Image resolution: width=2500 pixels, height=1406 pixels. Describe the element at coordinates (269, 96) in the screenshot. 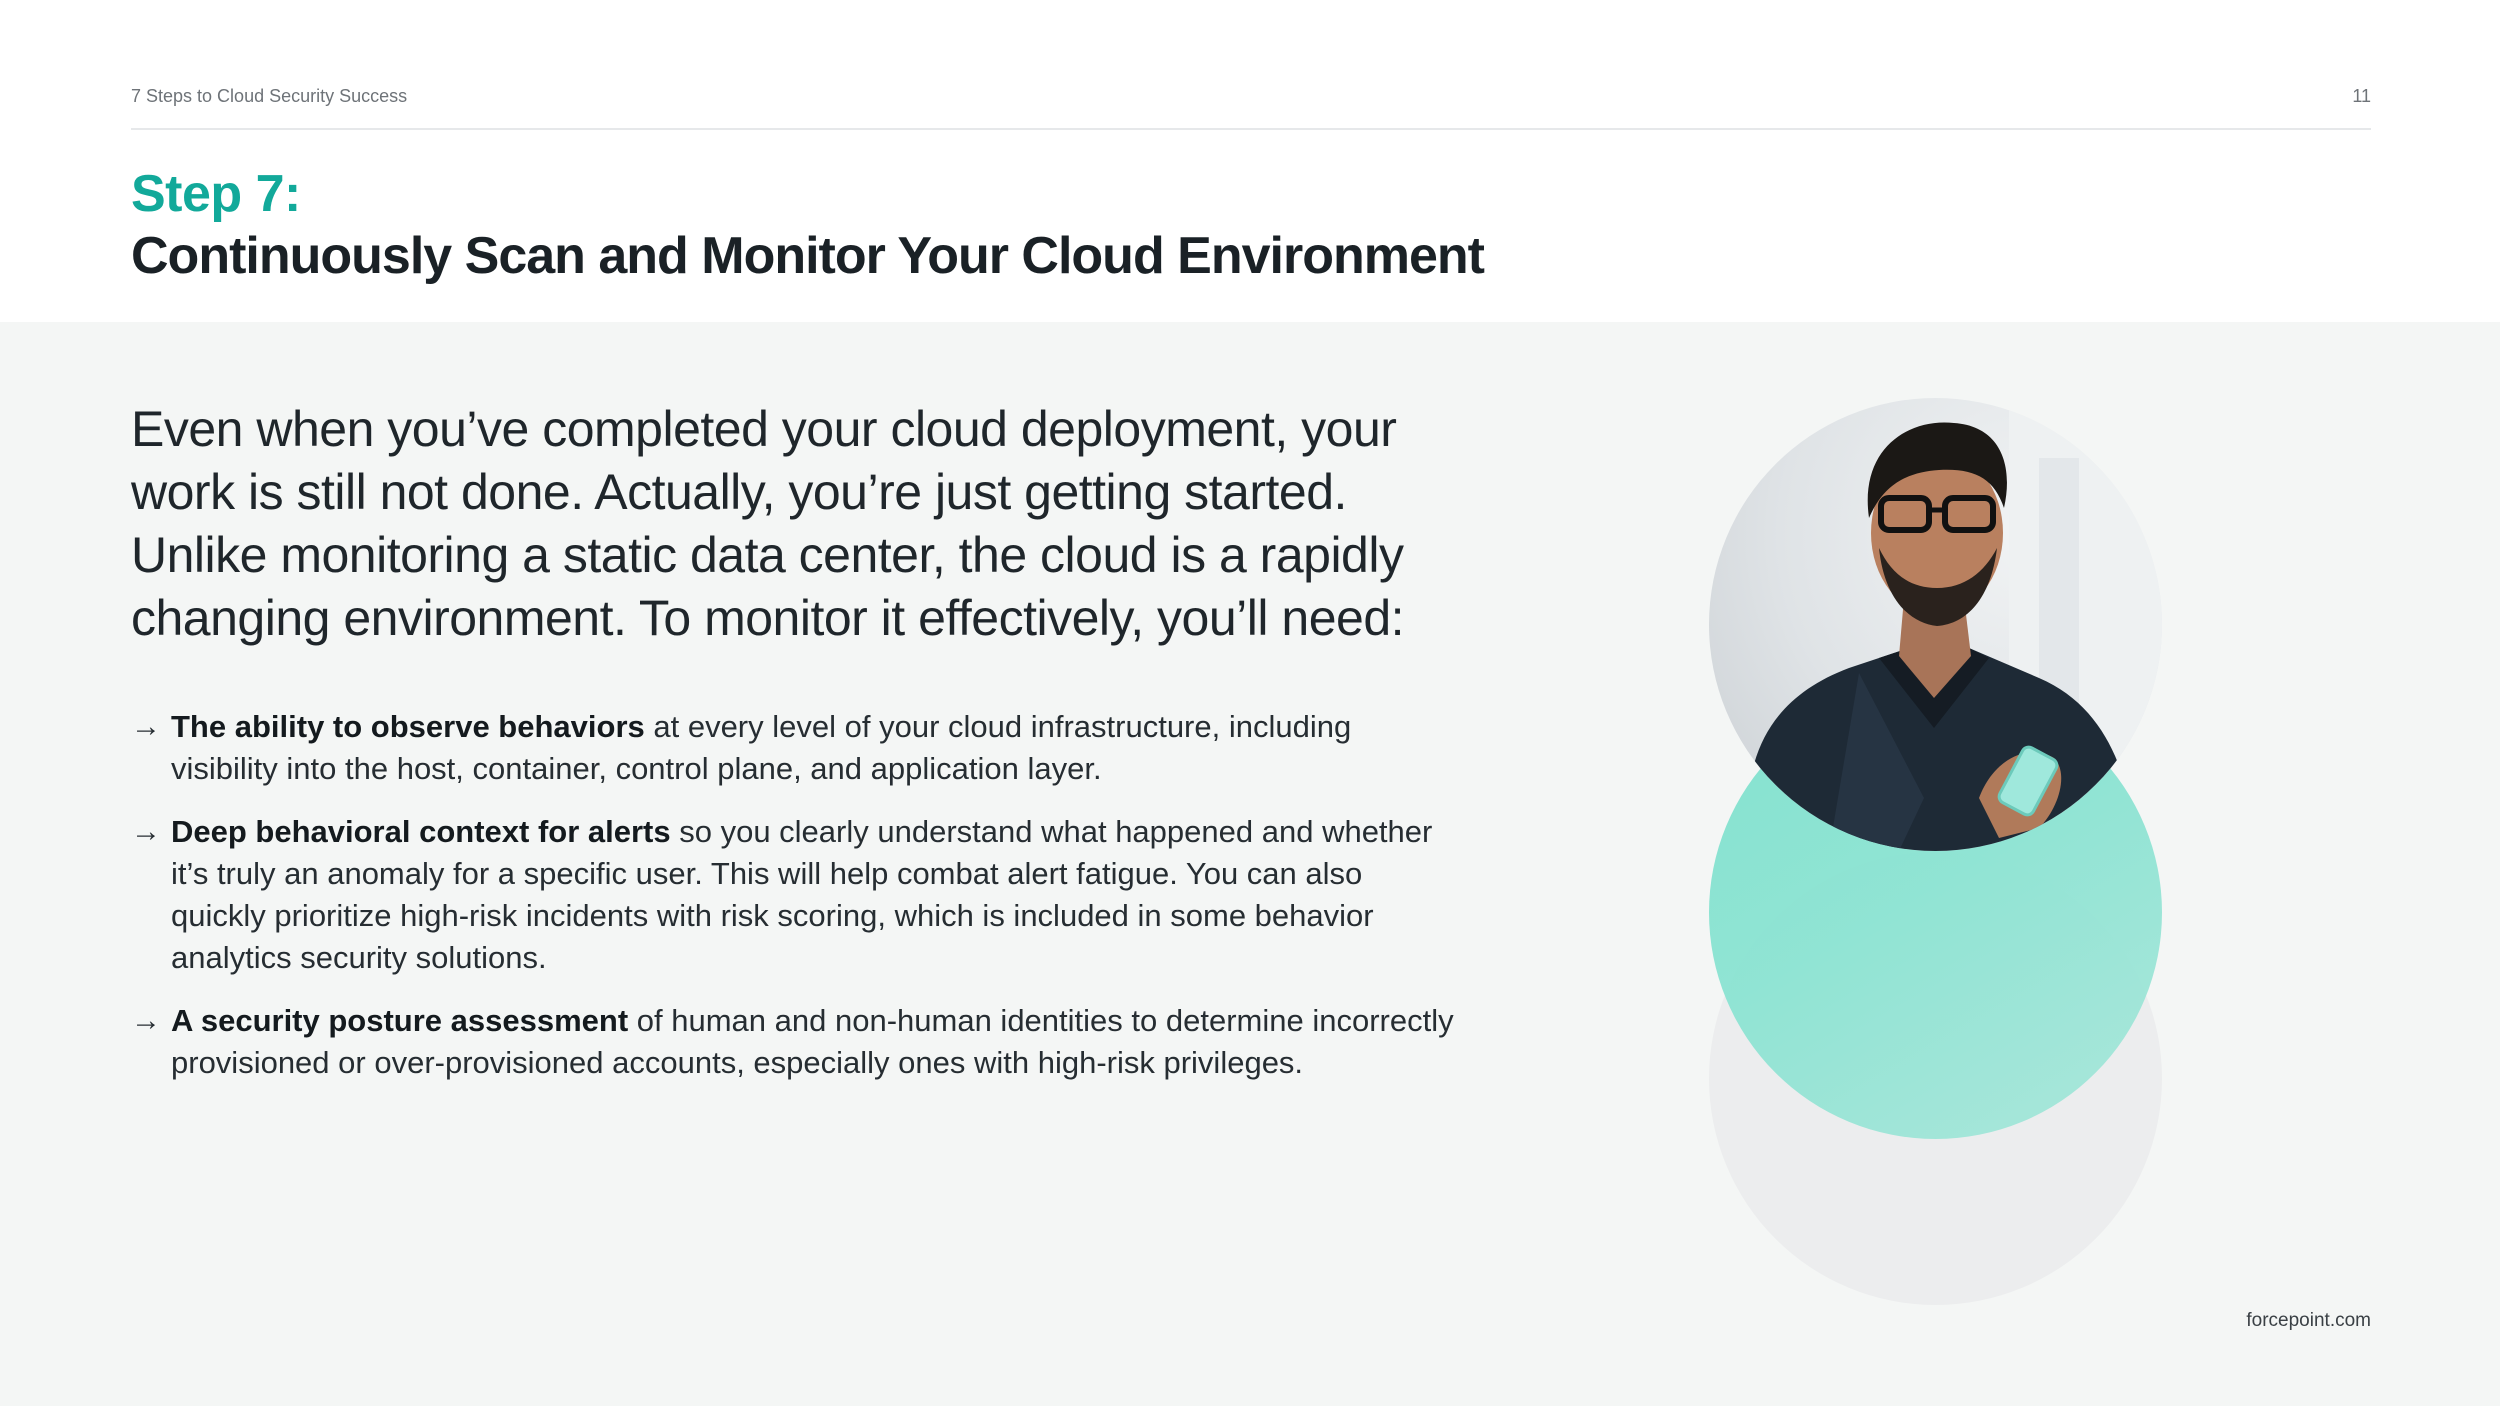

I see `document-title: 7 Steps to Cloud Security Success` at that location.